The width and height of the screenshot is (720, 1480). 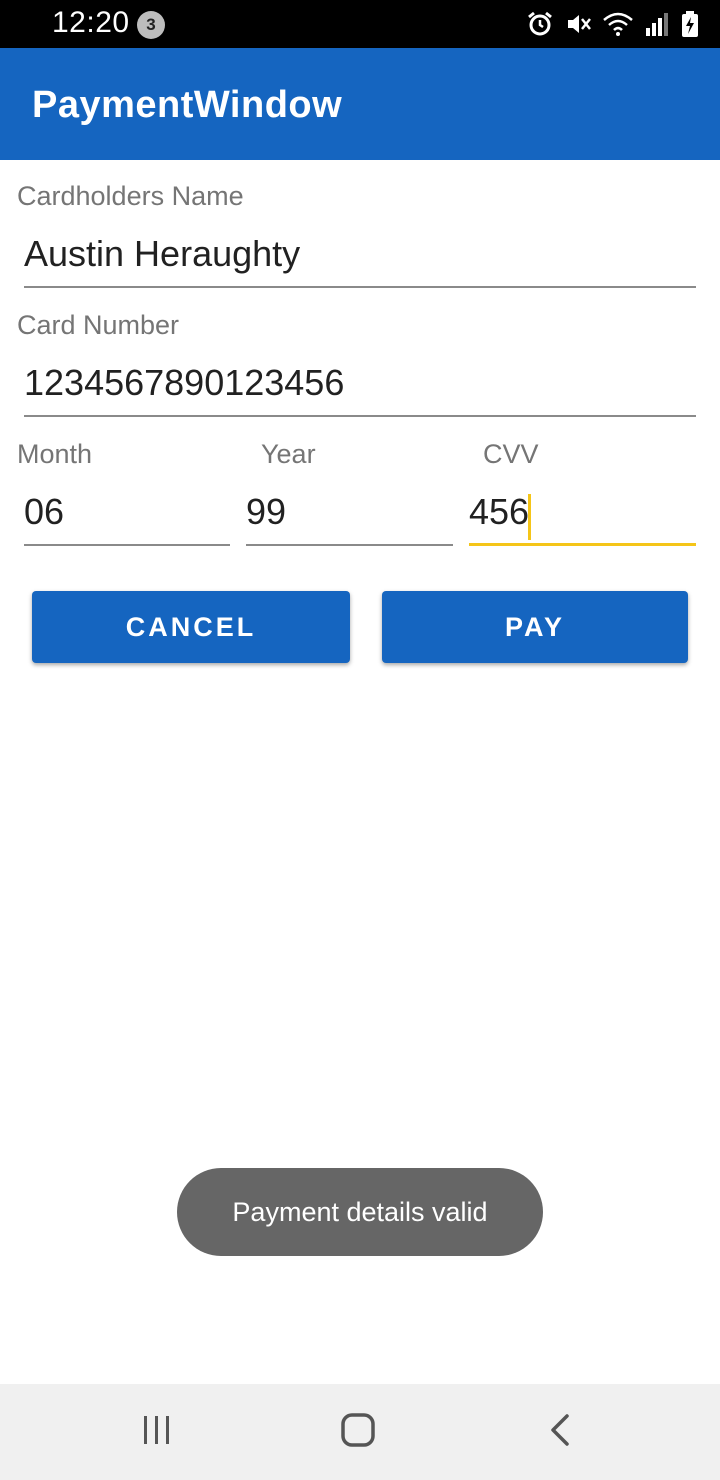 What do you see at coordinates (578, 24) in the screenshot?
I see `mute-icon` at bounding box center [578, 24].